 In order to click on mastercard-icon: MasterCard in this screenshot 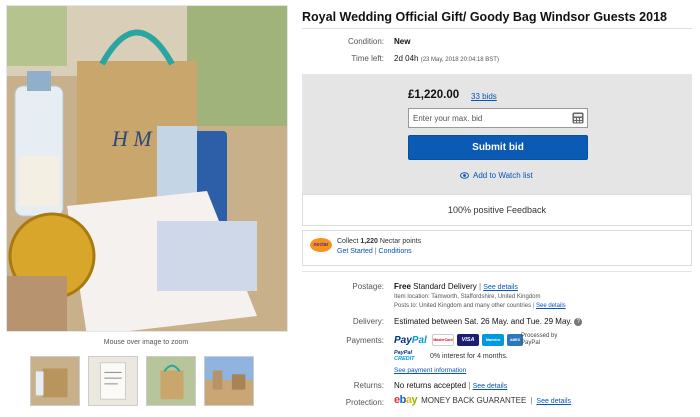, I will do `click(443, 340)`.